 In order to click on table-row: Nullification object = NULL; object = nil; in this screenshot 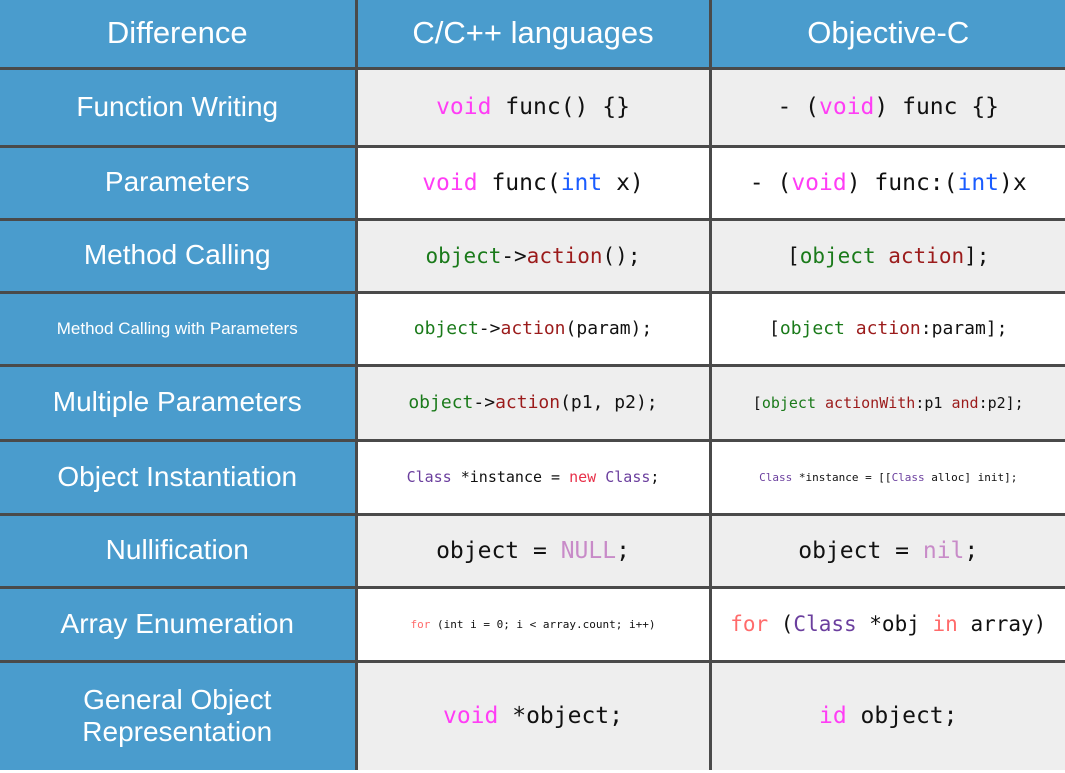, I will do `click(532, 551)`.